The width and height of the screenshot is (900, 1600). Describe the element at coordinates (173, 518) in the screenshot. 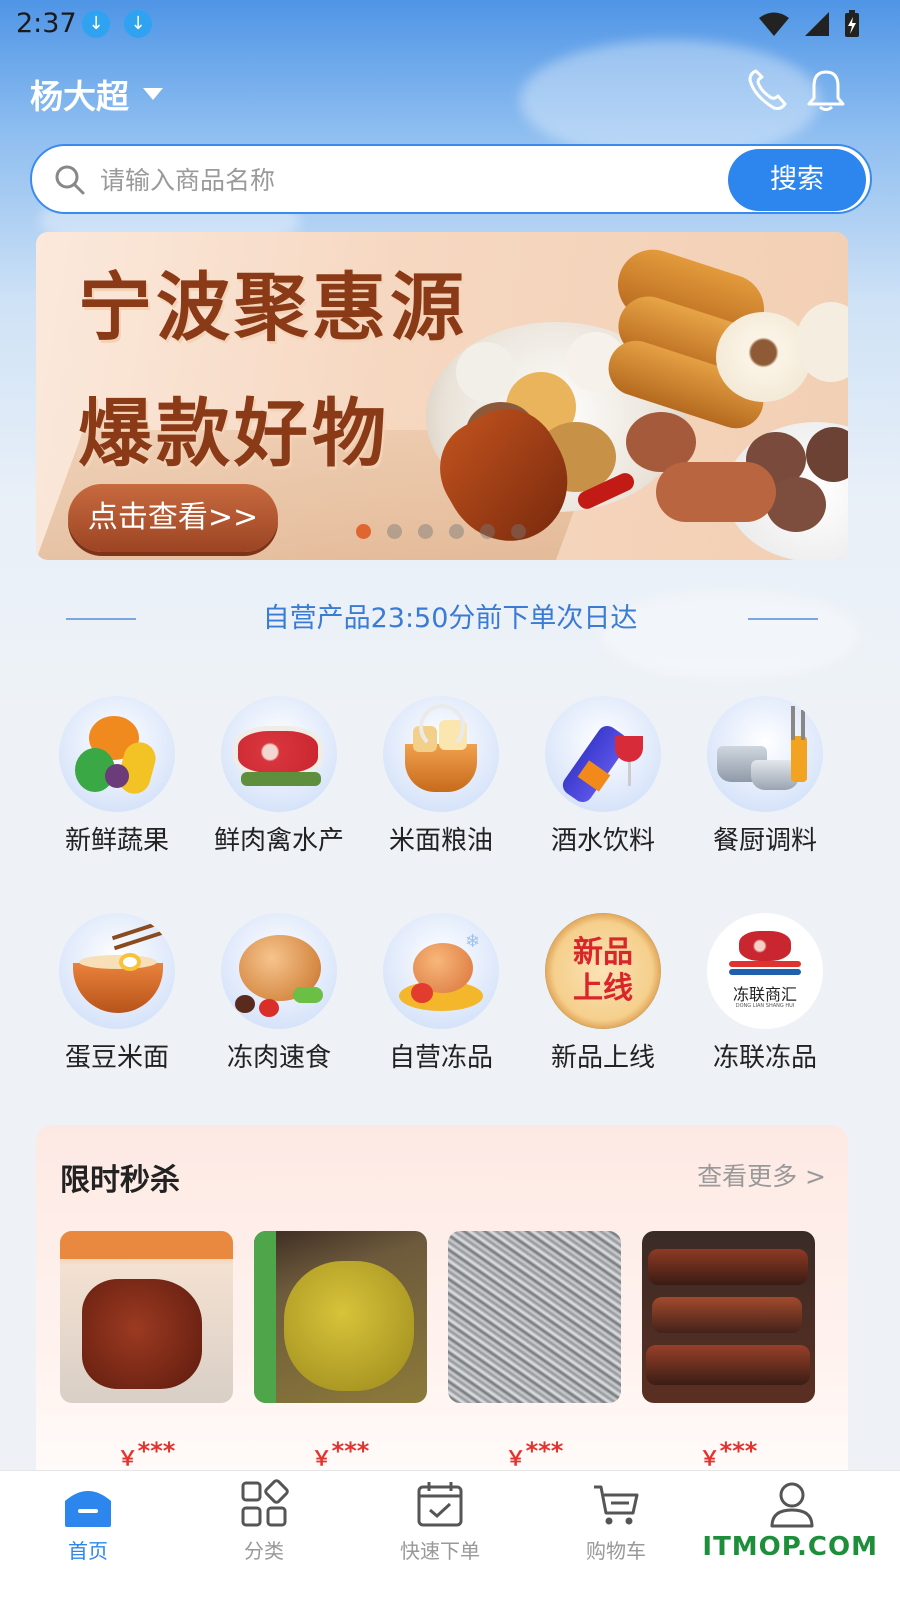

I see `banner-view-button: 点击查看>>` at that location.